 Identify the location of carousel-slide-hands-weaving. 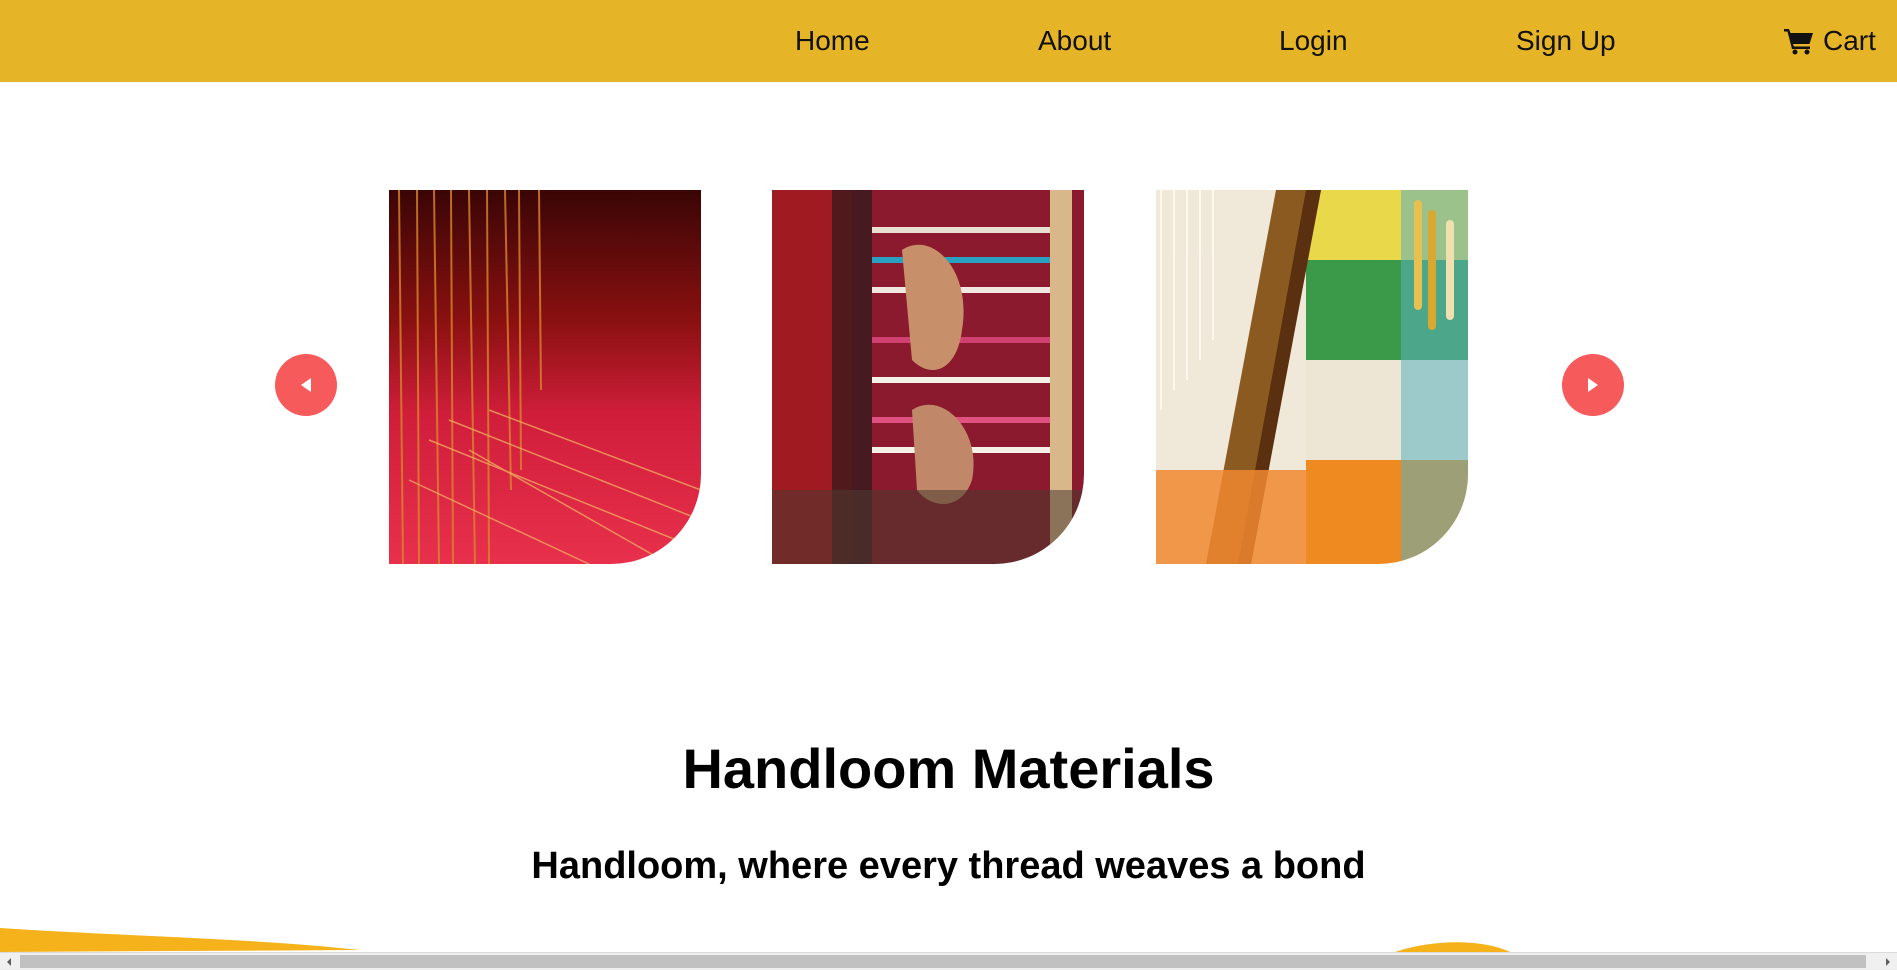
(928, 377).